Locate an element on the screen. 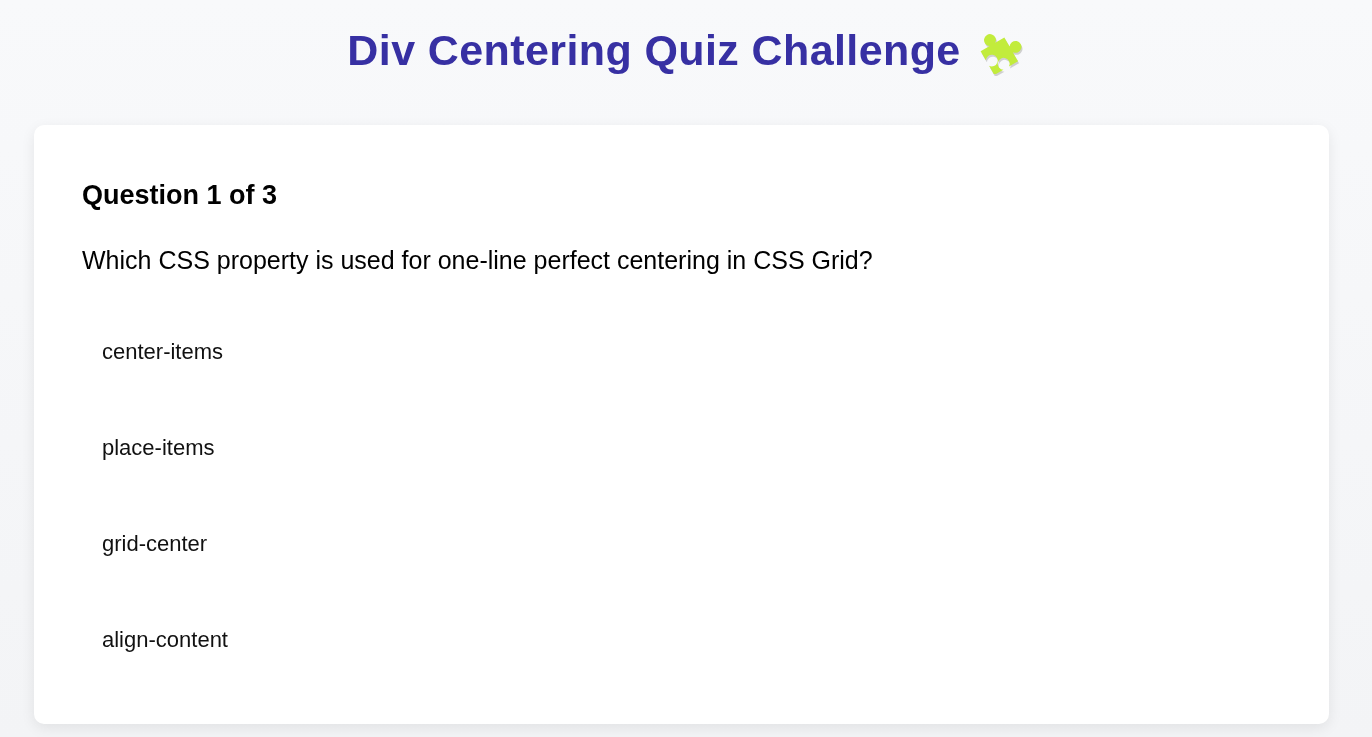 The width and height of the screenshot is (1372, 737). question-counter: Question 1 of 3 is located at coordinates (180, 195).